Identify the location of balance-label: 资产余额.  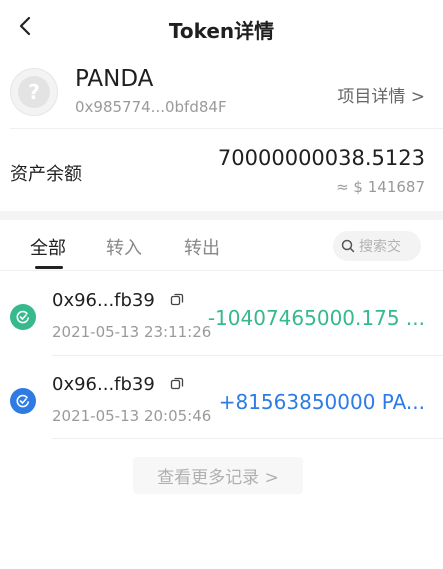
(46, 174).